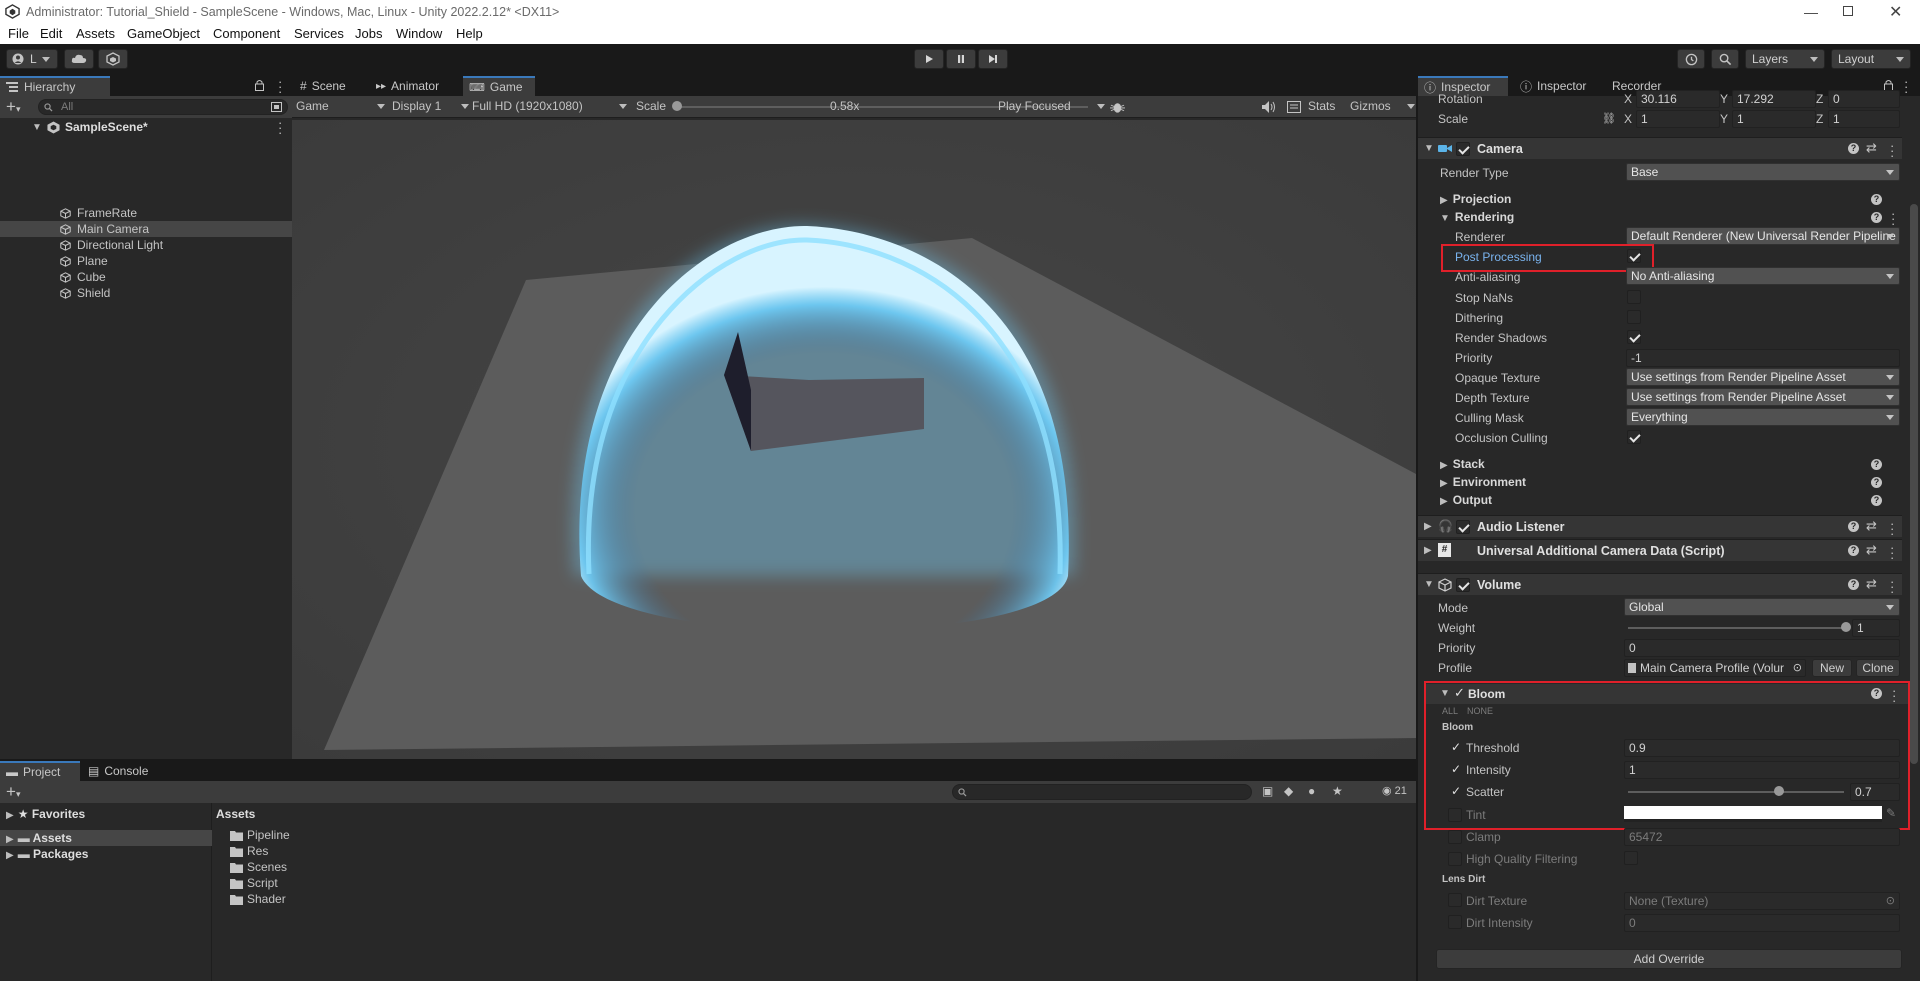 The height and width of the screenshot is (981, 1920). What do you see at coordinates (1811, 12) in the screenshot?
I see `minimize-icon: —` at bounding box center [1811, 12].